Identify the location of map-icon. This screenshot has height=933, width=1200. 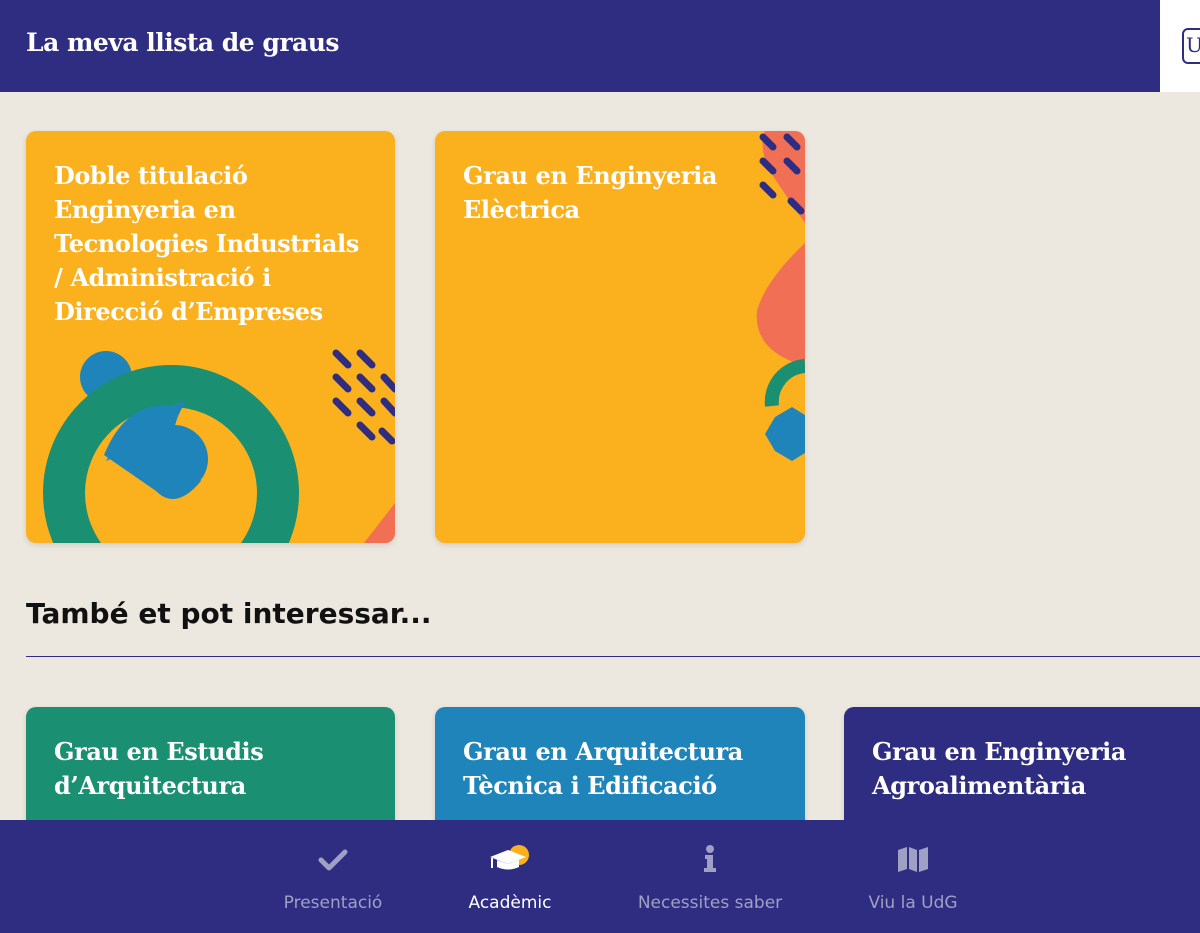
(913, 859).